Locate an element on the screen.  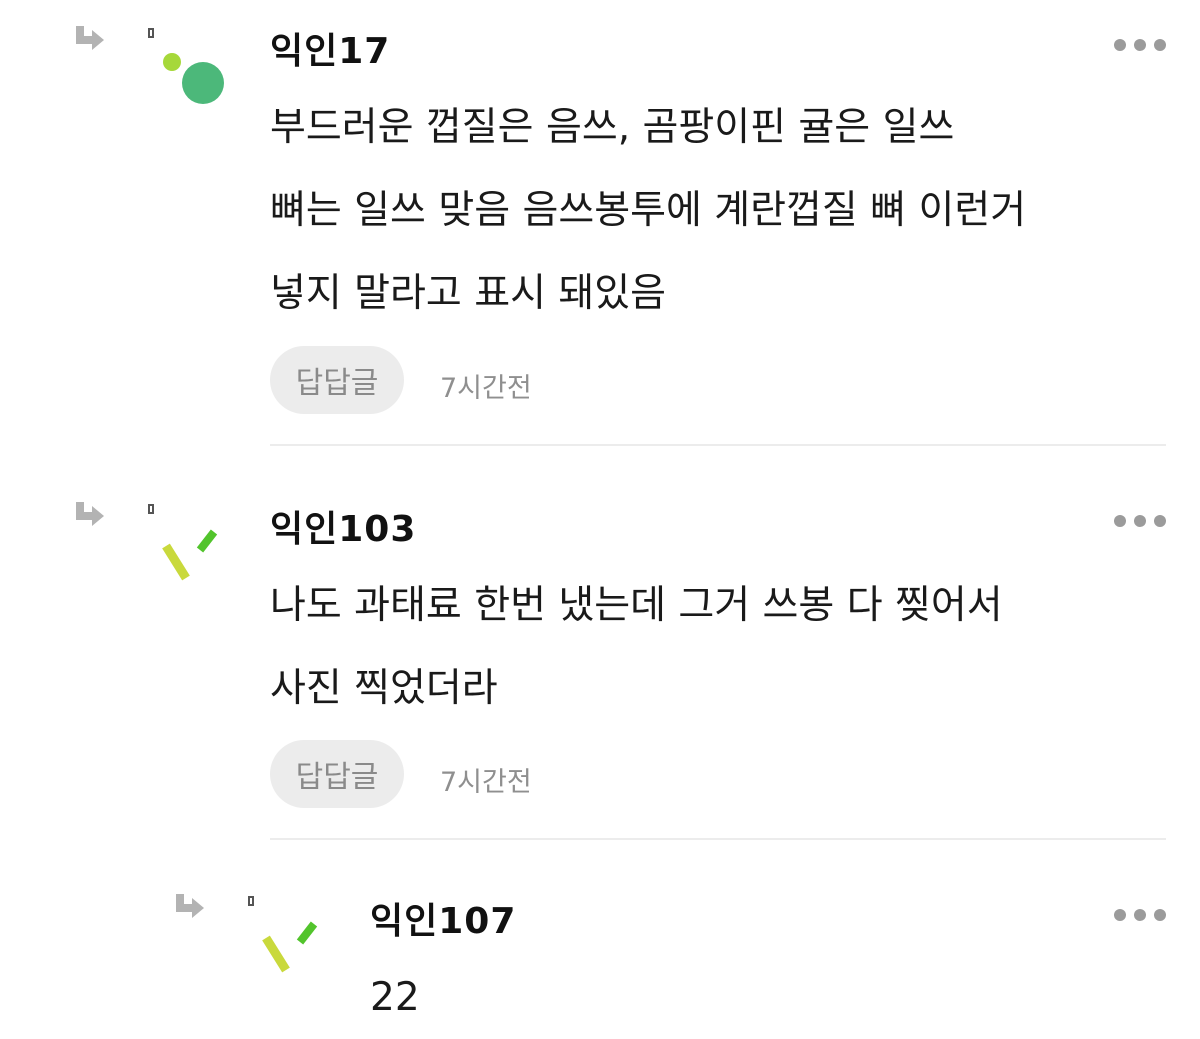
comment-body: 22 is located at coordinates (395, 997).